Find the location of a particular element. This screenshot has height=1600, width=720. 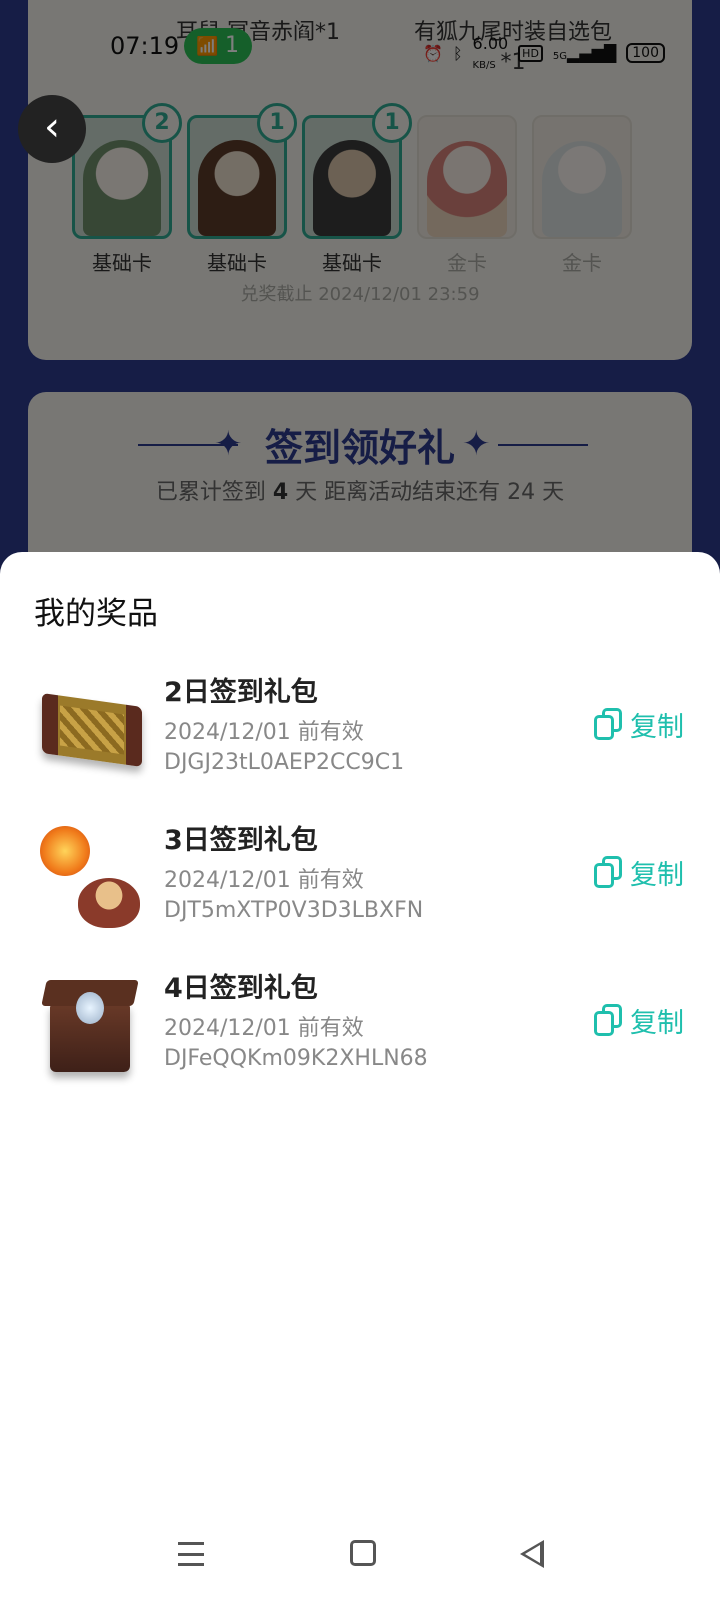

chevron-left-icon: ‹ is located at coordinates (52, 127).